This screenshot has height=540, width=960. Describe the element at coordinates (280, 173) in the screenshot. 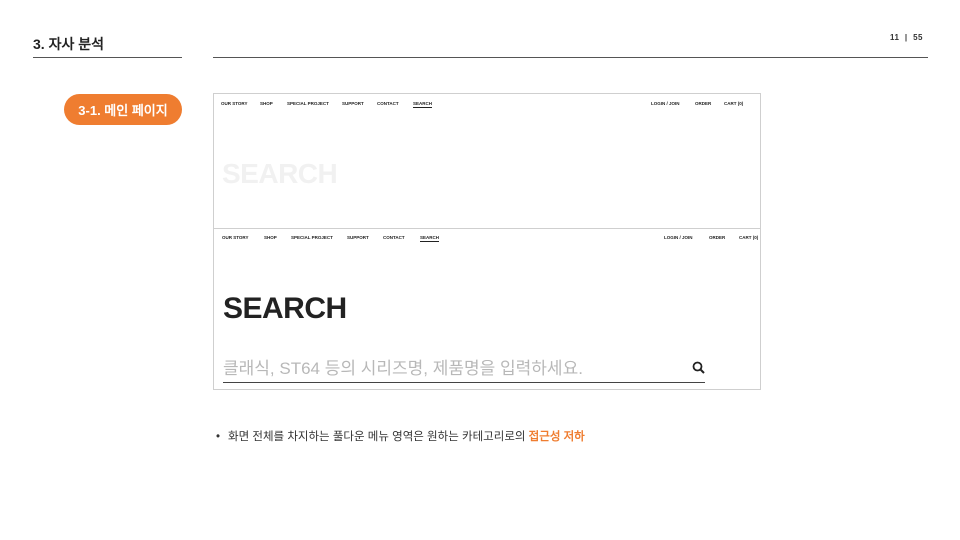

I see `ghost-search-title: SEARCH` at that location.